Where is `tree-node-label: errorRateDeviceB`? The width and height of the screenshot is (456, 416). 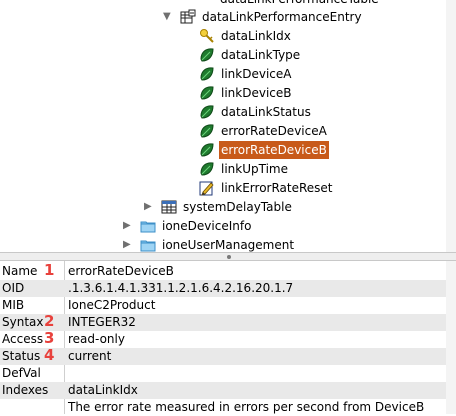 tree-node-label: errorRateDeviceB is located at coordinates (274, 150).